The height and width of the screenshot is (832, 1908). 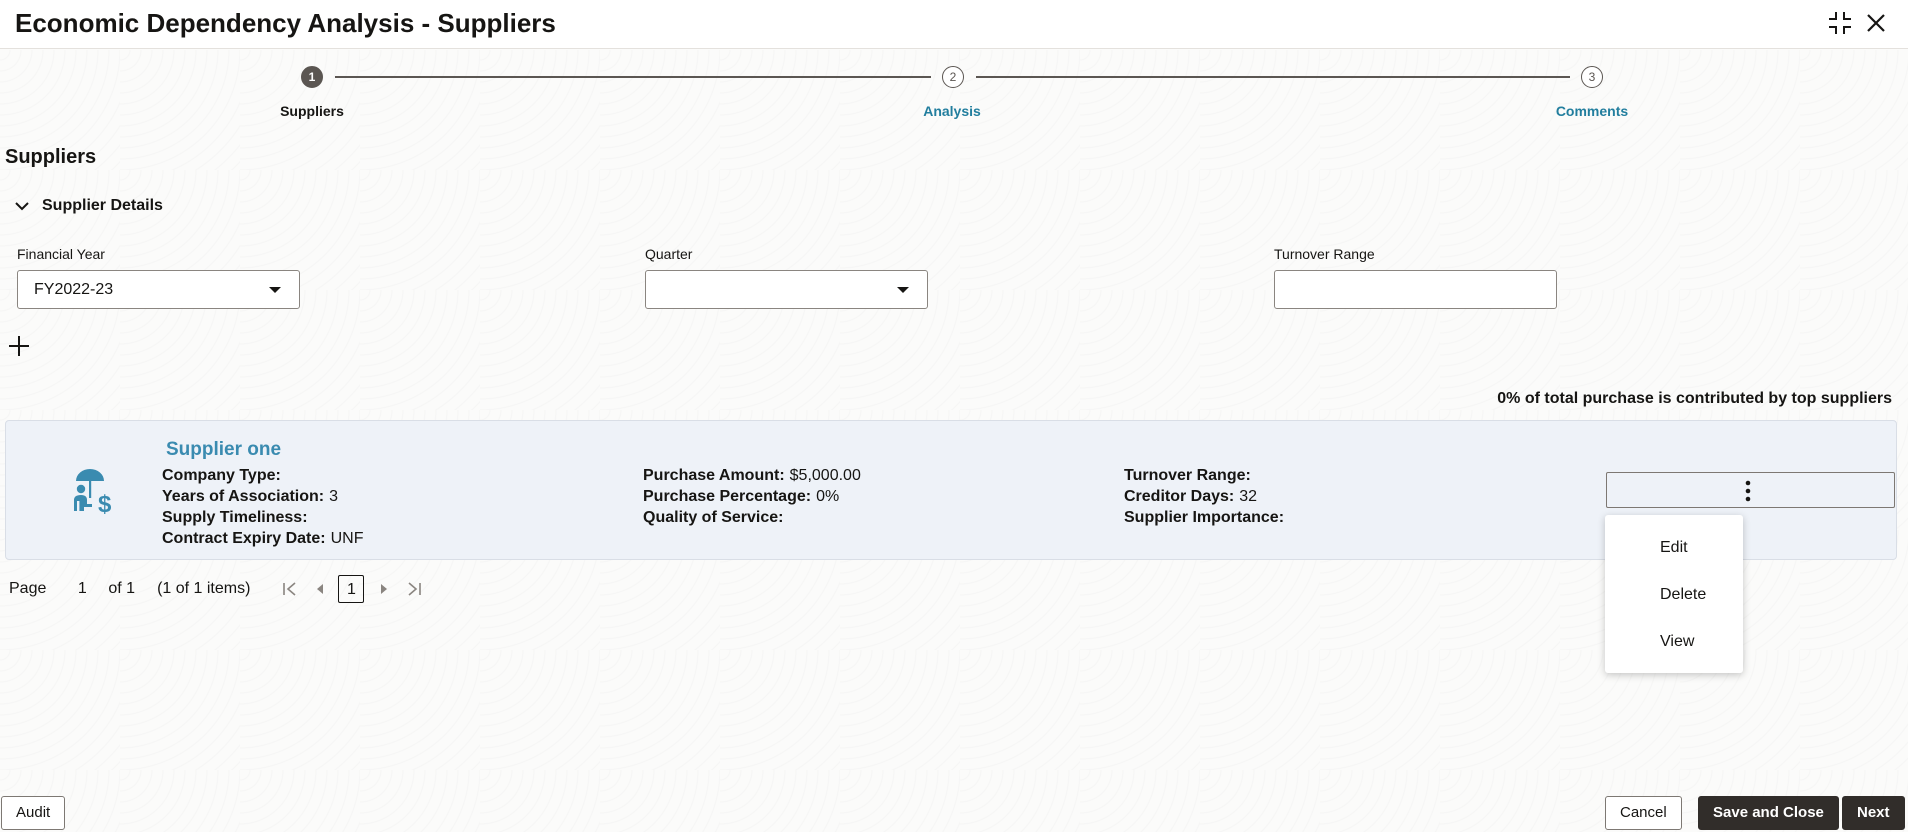 What do you see at coordinates (82, 589) in the screenshot?
I see `page-input: 1` at bounding box center [82, 589].